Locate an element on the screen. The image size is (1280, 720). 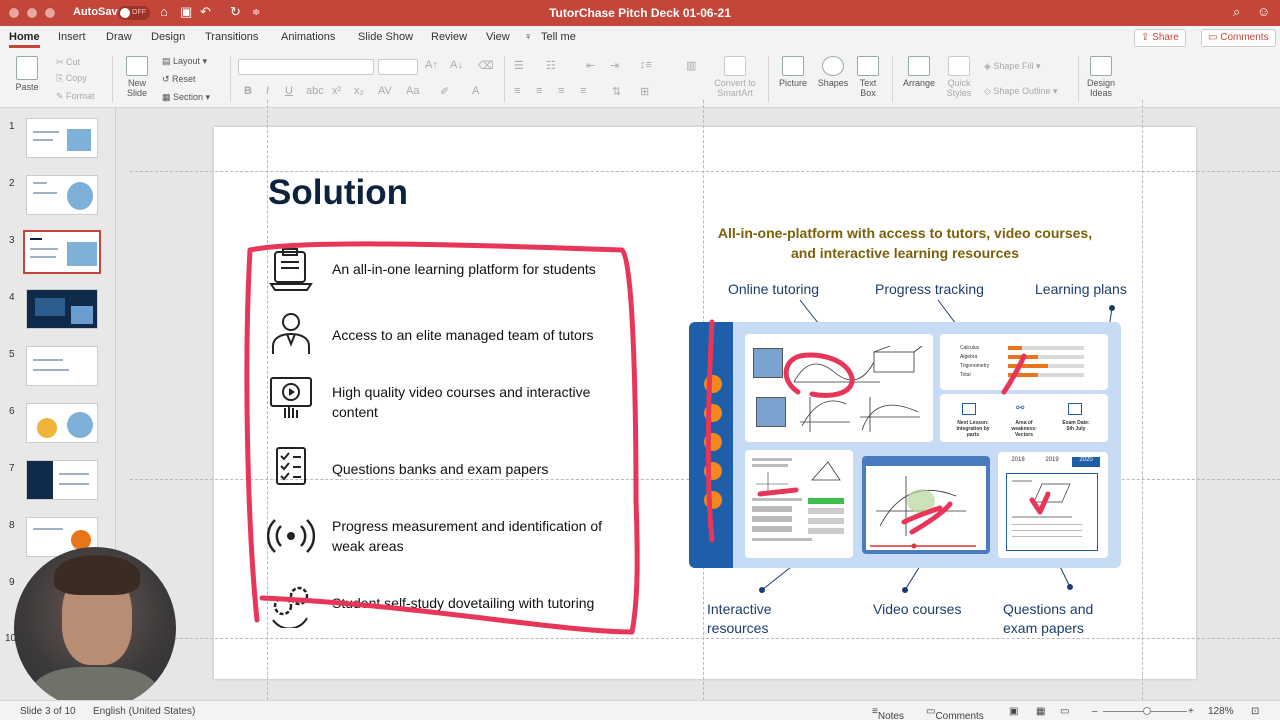
presenter-hair is located at coordinates (97, 575).